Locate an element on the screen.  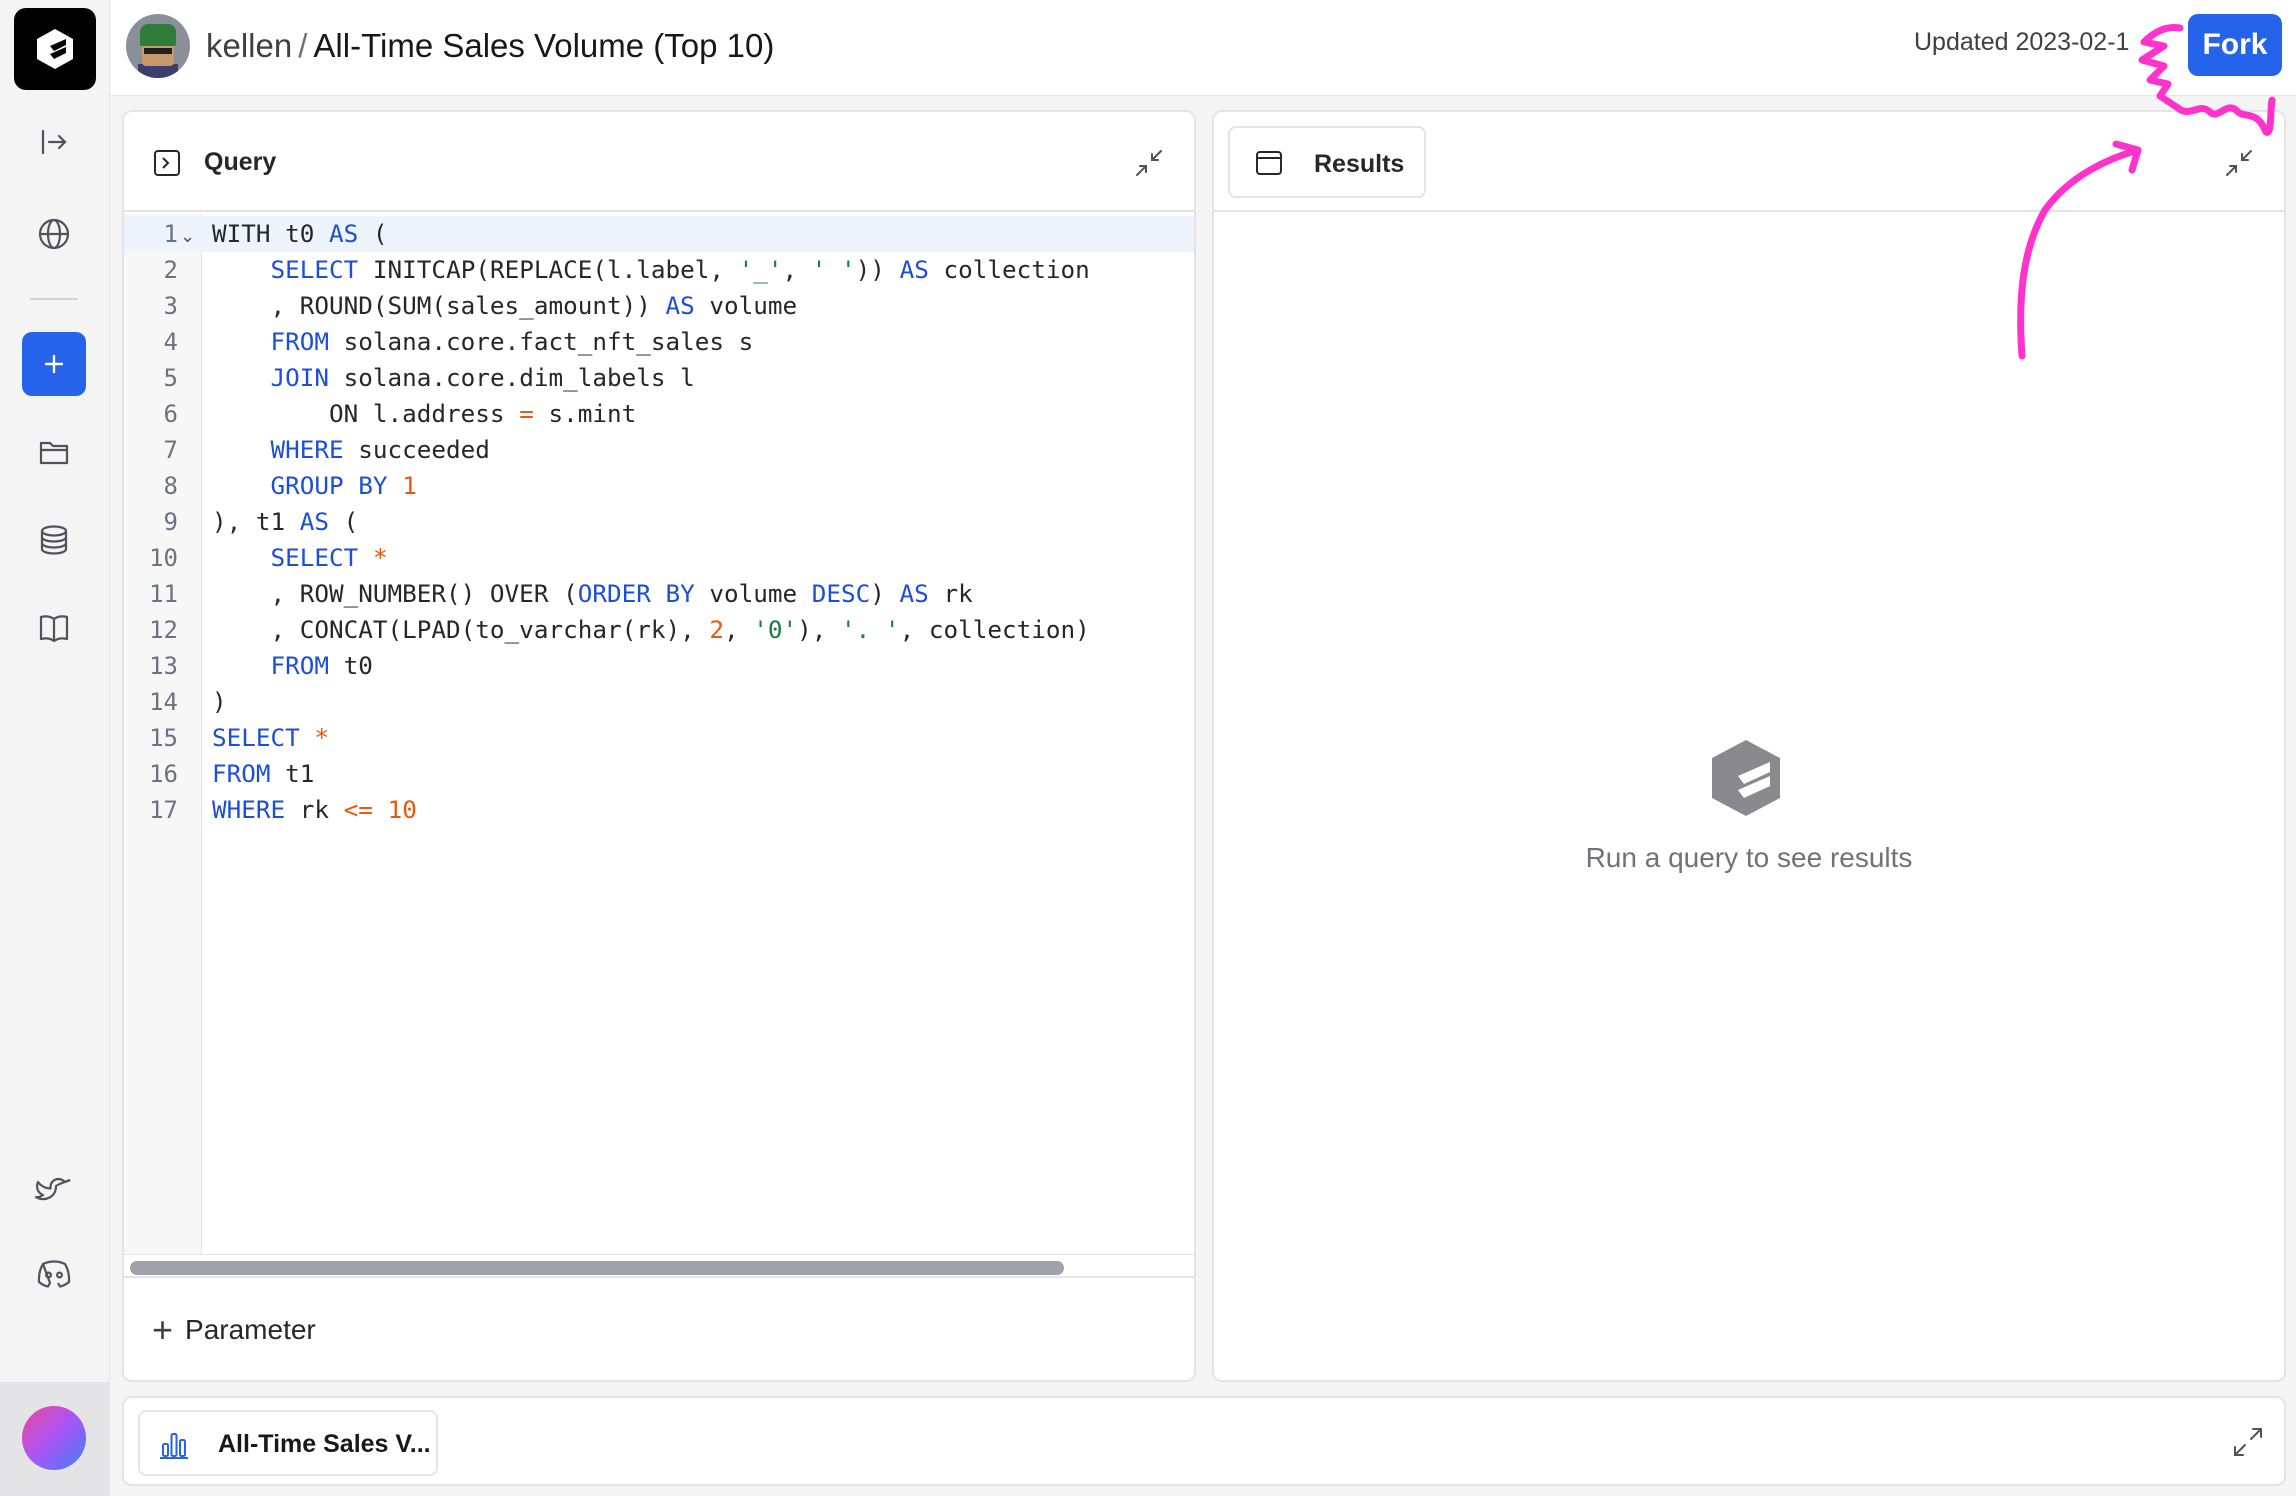
code-token: WITH t0 is located at coordinates (271, 233).